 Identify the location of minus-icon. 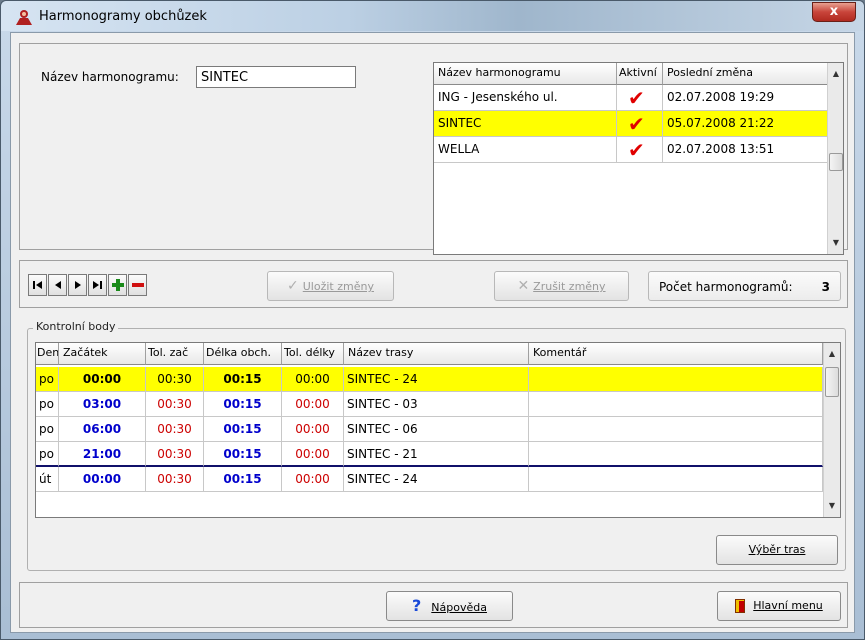
(138, 285).